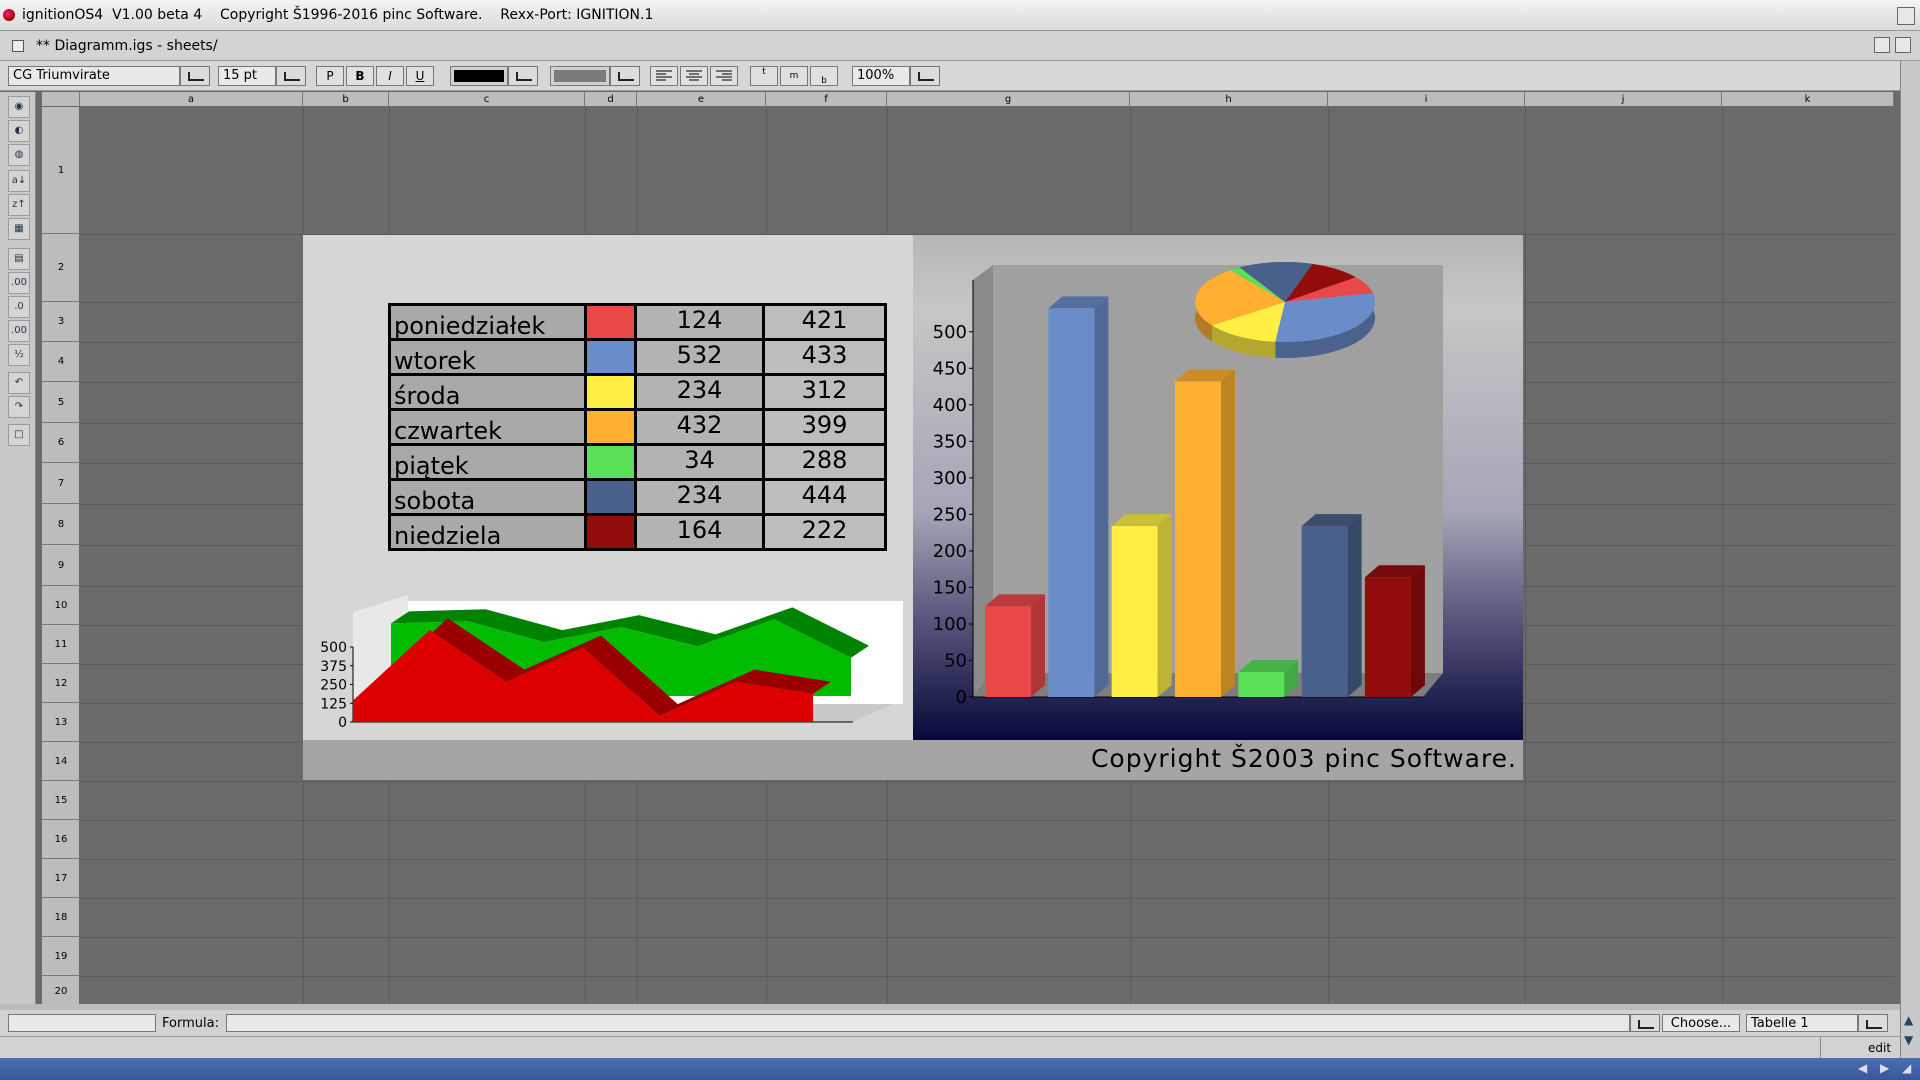 The height and width of the screenshot is (1080, 1920). What do you see at coordinates (19, 229) in the screenshot?
I see `chart-icon: ▦` at bounding box center [19, 229].